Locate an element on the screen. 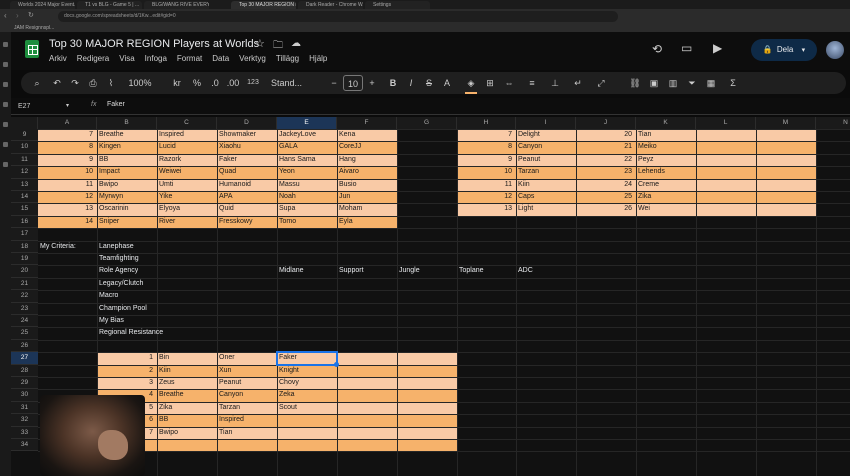  row-header: 30 is located at coordinates (24, 395).